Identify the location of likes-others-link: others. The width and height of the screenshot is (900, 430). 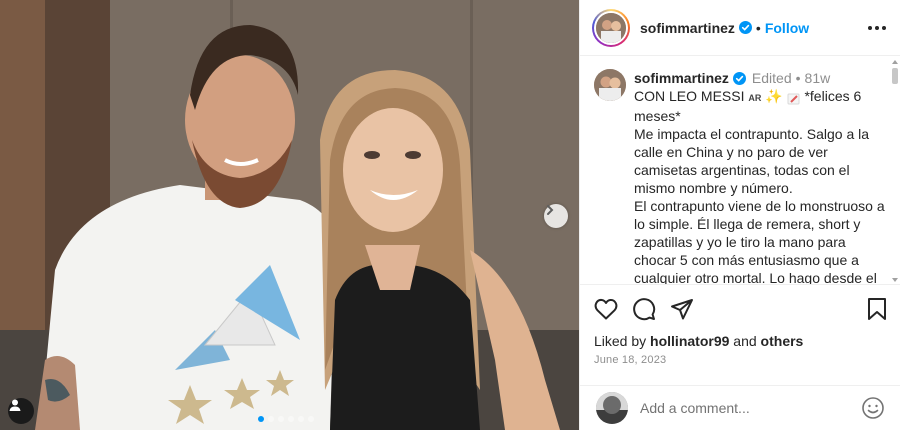
(782, 341).